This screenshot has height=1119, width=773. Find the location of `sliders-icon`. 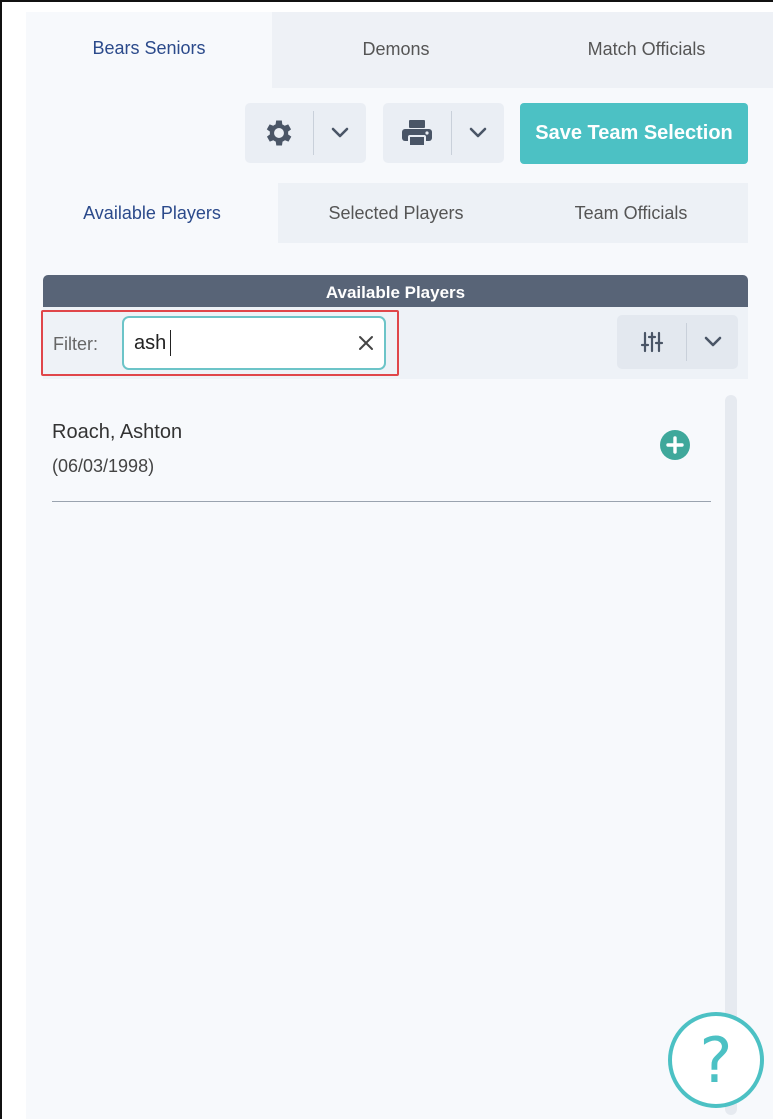

sliders-icon is located at coordinates (651, 342).